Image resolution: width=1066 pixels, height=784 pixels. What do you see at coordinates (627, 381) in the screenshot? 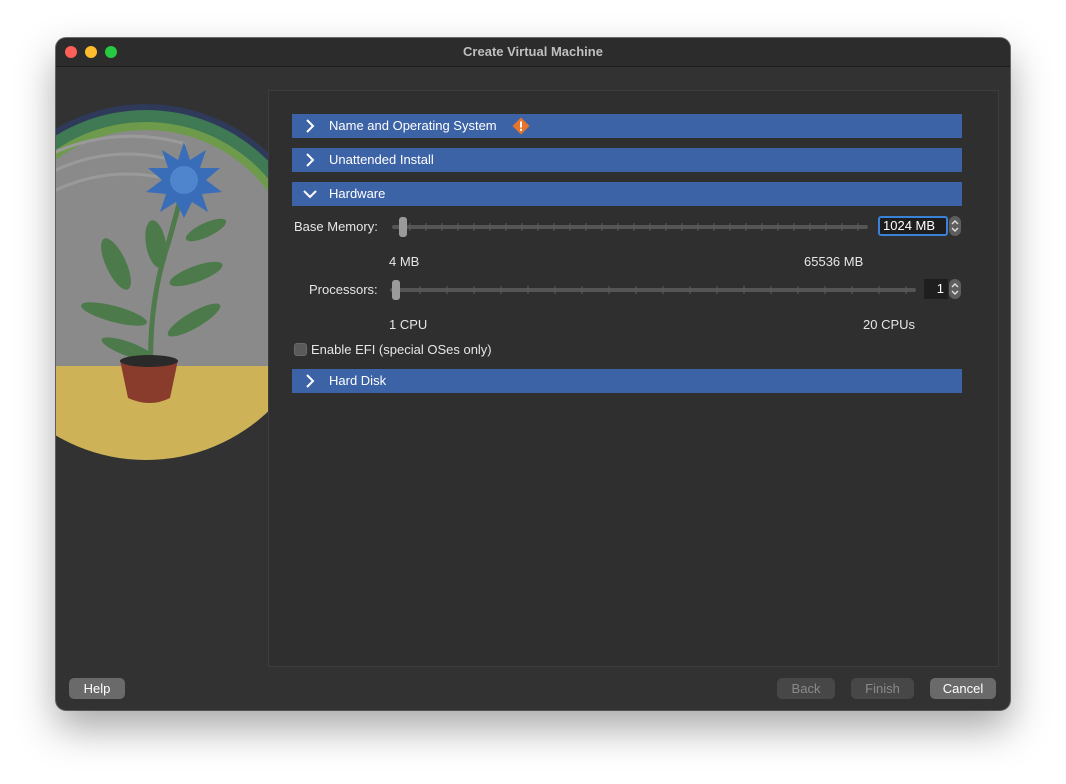
I see `section-hard-disk: Hard Disk` at bounding box center [627, 381].